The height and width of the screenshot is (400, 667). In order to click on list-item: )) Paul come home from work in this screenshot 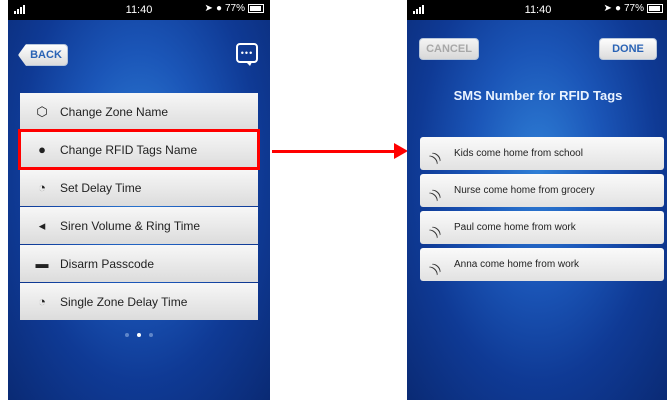, I will do `click(542, 227)`.